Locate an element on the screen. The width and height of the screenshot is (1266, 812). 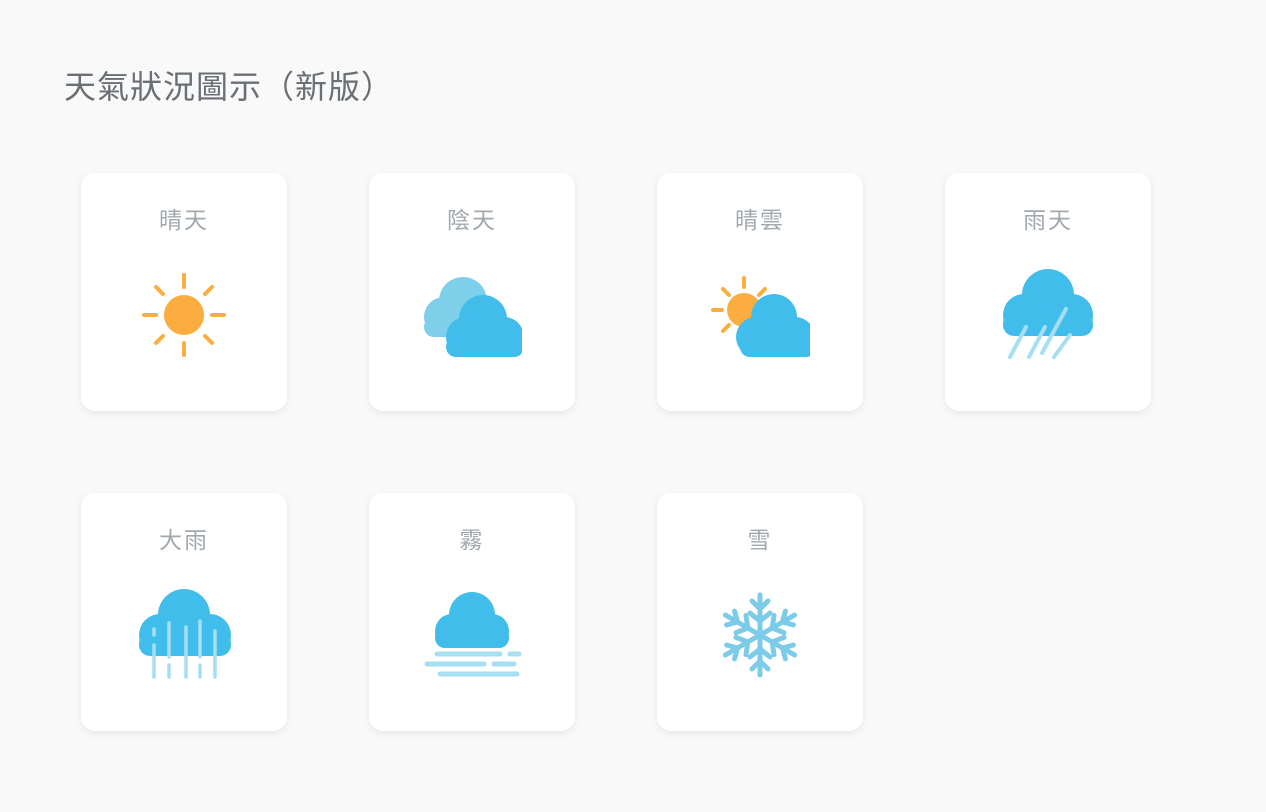
weather-card-rain: 雨天 is located at coordinates (1048, 292).